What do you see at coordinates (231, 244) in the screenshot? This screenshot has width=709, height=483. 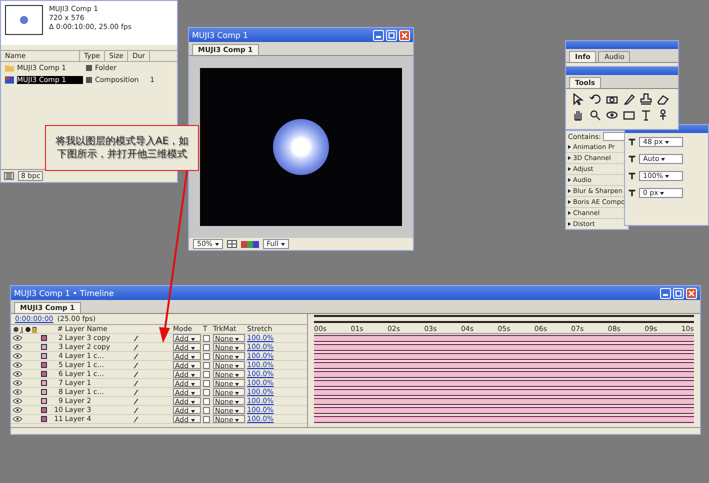 I see `grid-icon` at bounding box center [231, 244].